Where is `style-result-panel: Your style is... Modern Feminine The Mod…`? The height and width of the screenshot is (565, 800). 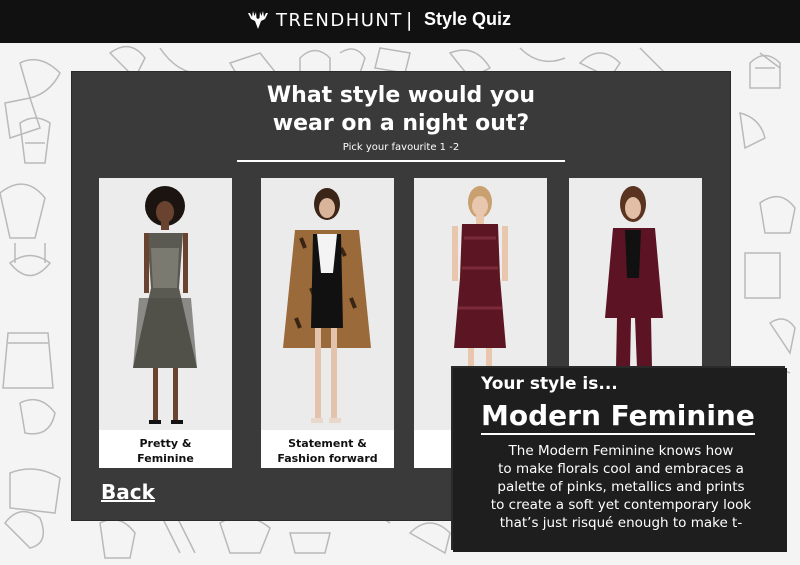
style-result-panel: Your style is... Modern Feminine The Mod… is located at coordinates (620, 460).